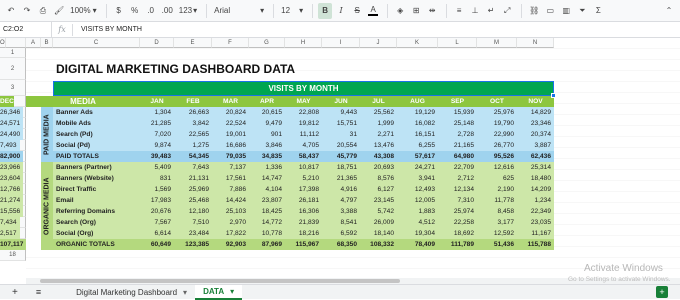 This screenshot has height=300, width=680. I want to click on value-cell: 7,493, so click(10, 145).